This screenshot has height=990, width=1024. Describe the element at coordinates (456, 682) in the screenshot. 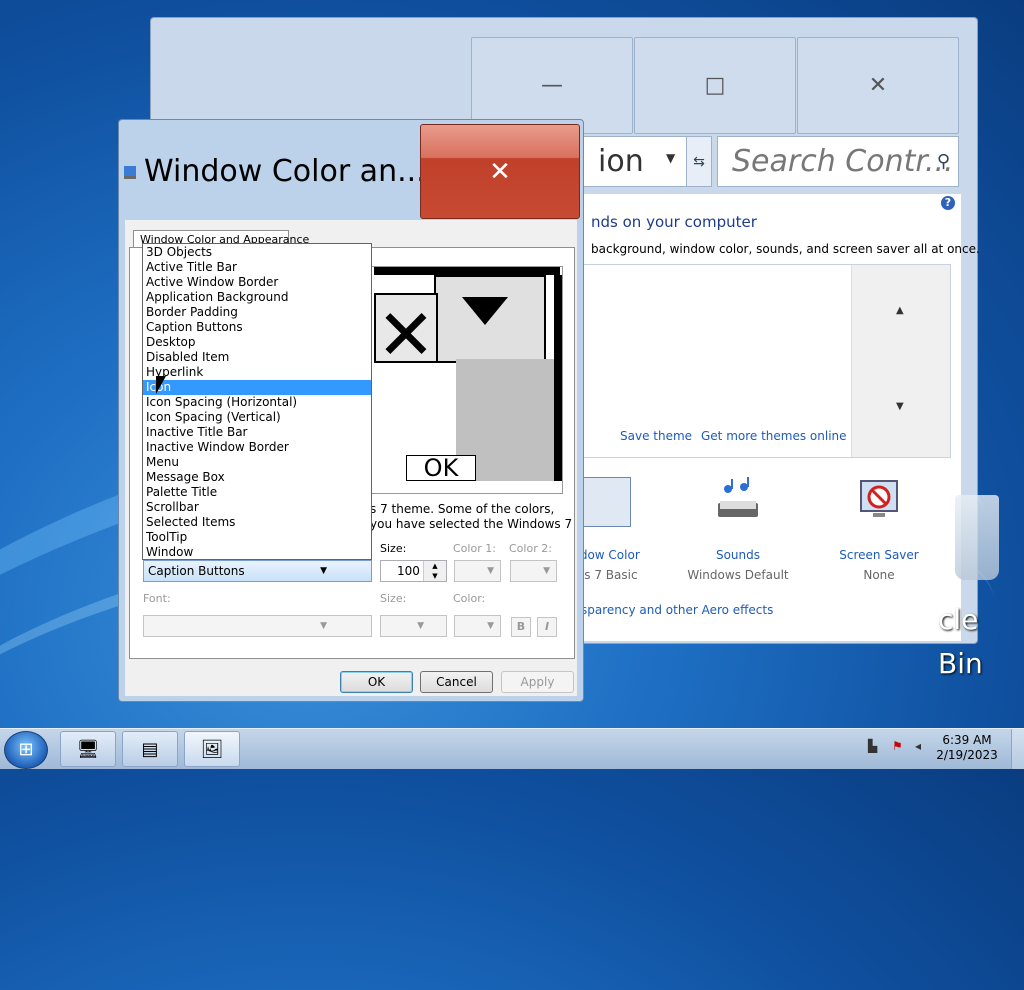

I see `cancel-button: Cancel` at that location.